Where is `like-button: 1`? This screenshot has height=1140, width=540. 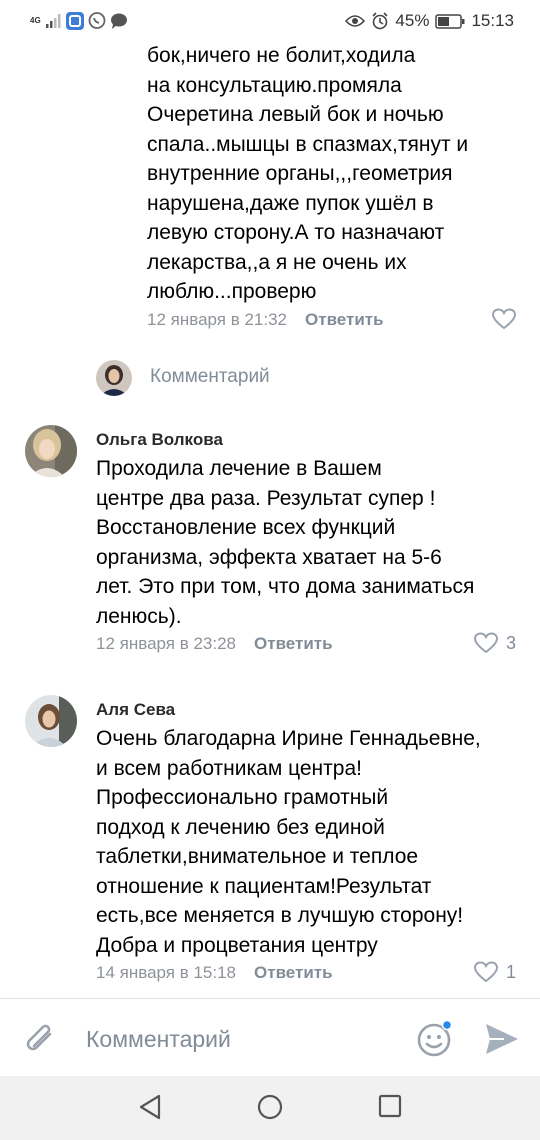
like-button: 1 is located at coordinates (495, 972).